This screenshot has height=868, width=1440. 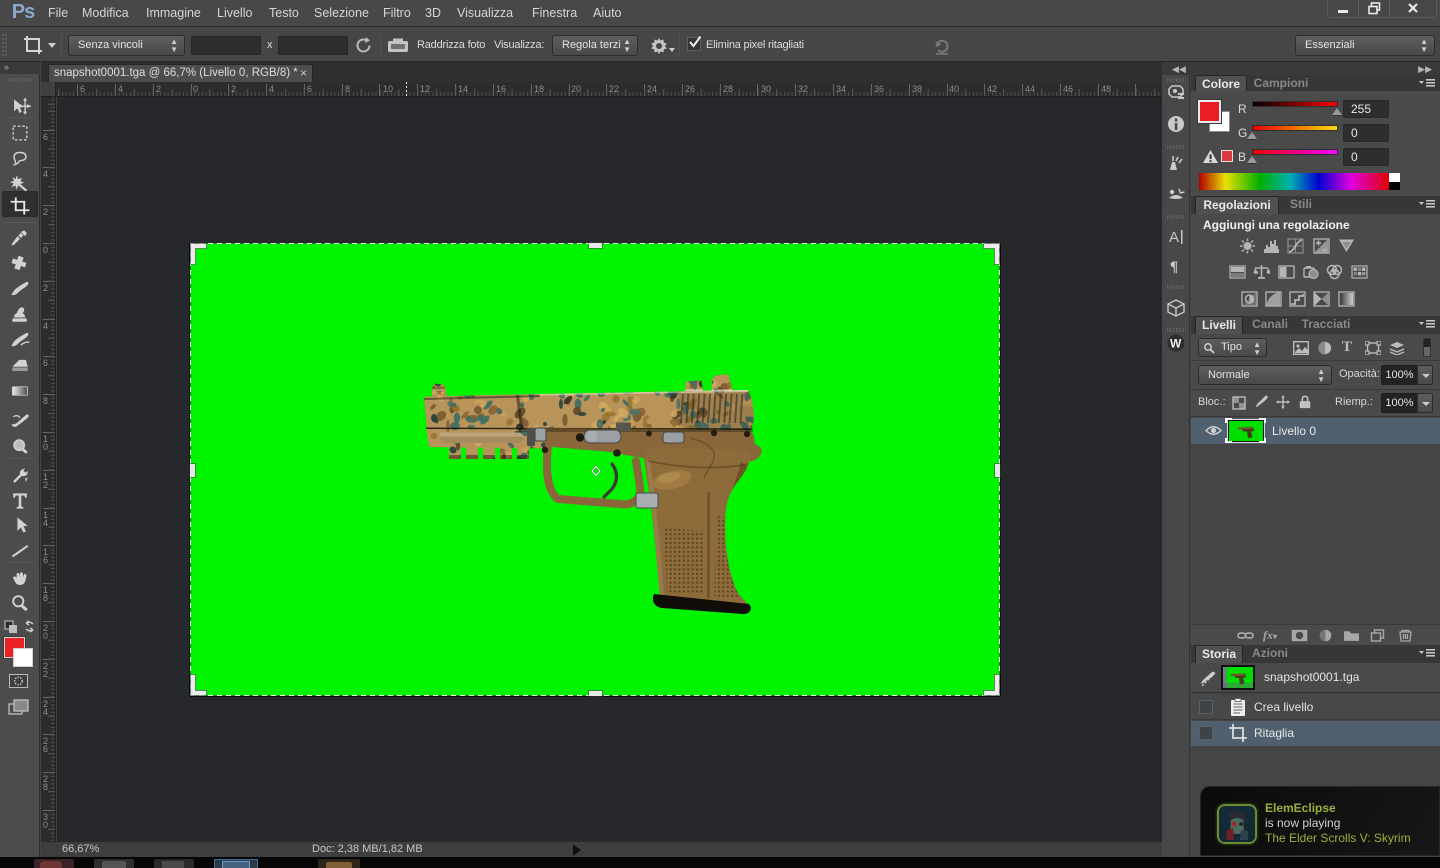 What do you see at coordinates (1174, 237) in the screenshot?
I see `svg-text: A` at bounding box center [1174, 237].